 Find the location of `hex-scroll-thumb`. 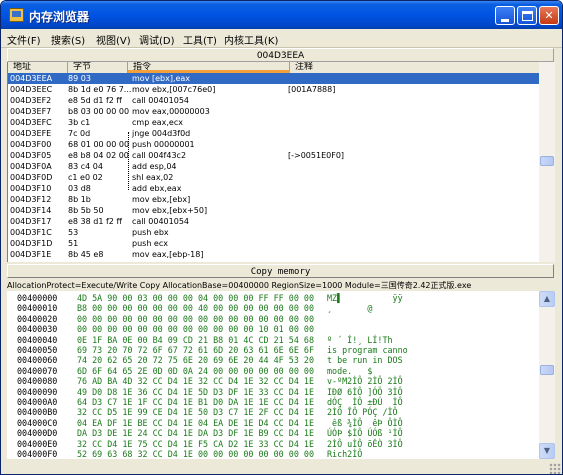

hex-scroll-thumb is located at coordinates (547, 370).